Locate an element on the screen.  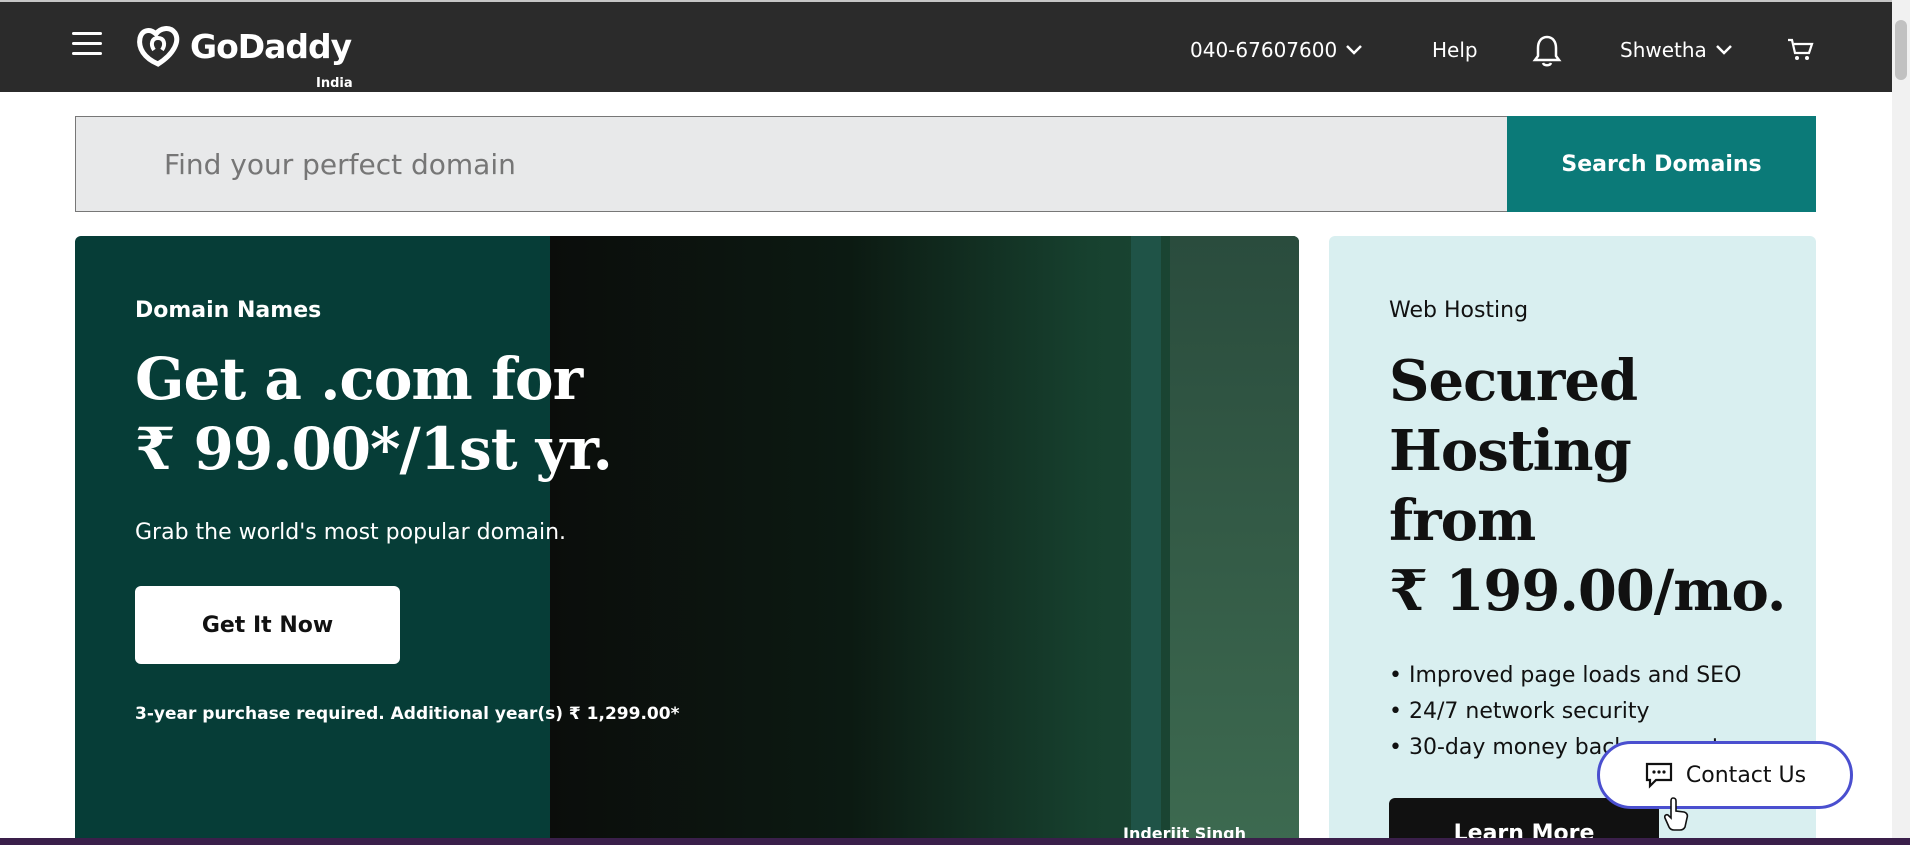
list-item: Improved page loads and SEO is located at coordinates (1568, 676).